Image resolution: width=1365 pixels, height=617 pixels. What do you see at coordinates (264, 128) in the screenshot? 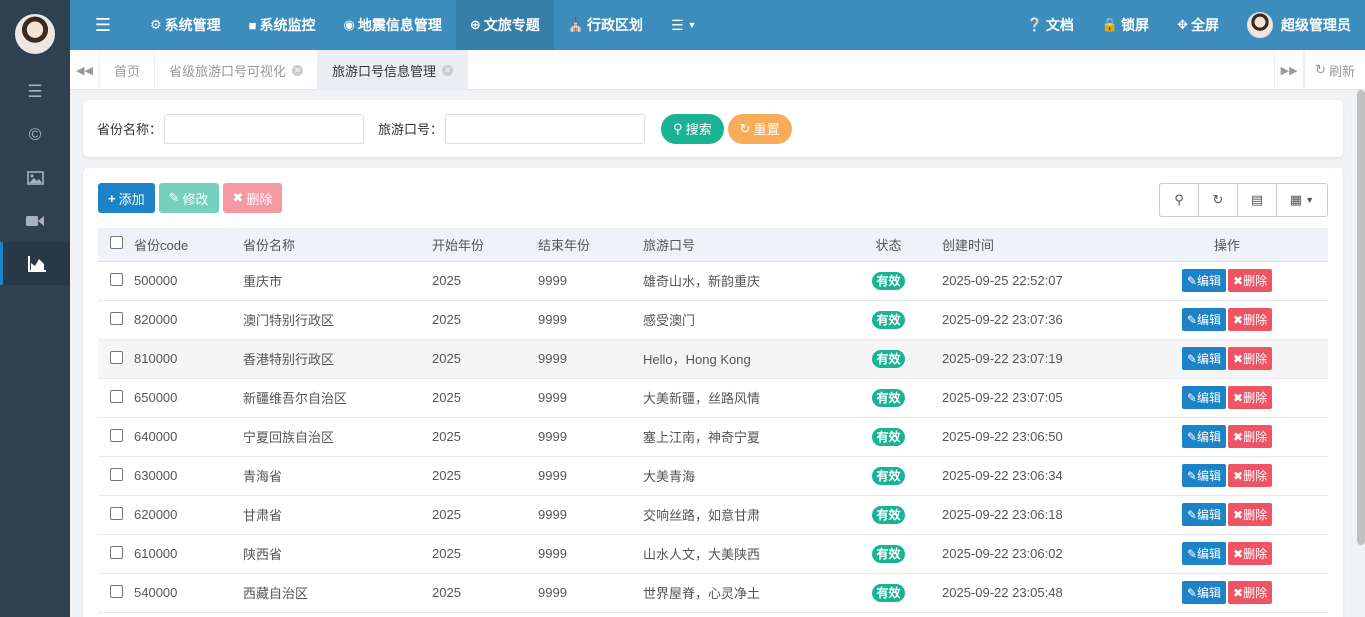
I see `province-name-input` at bounding box center [264, 128].